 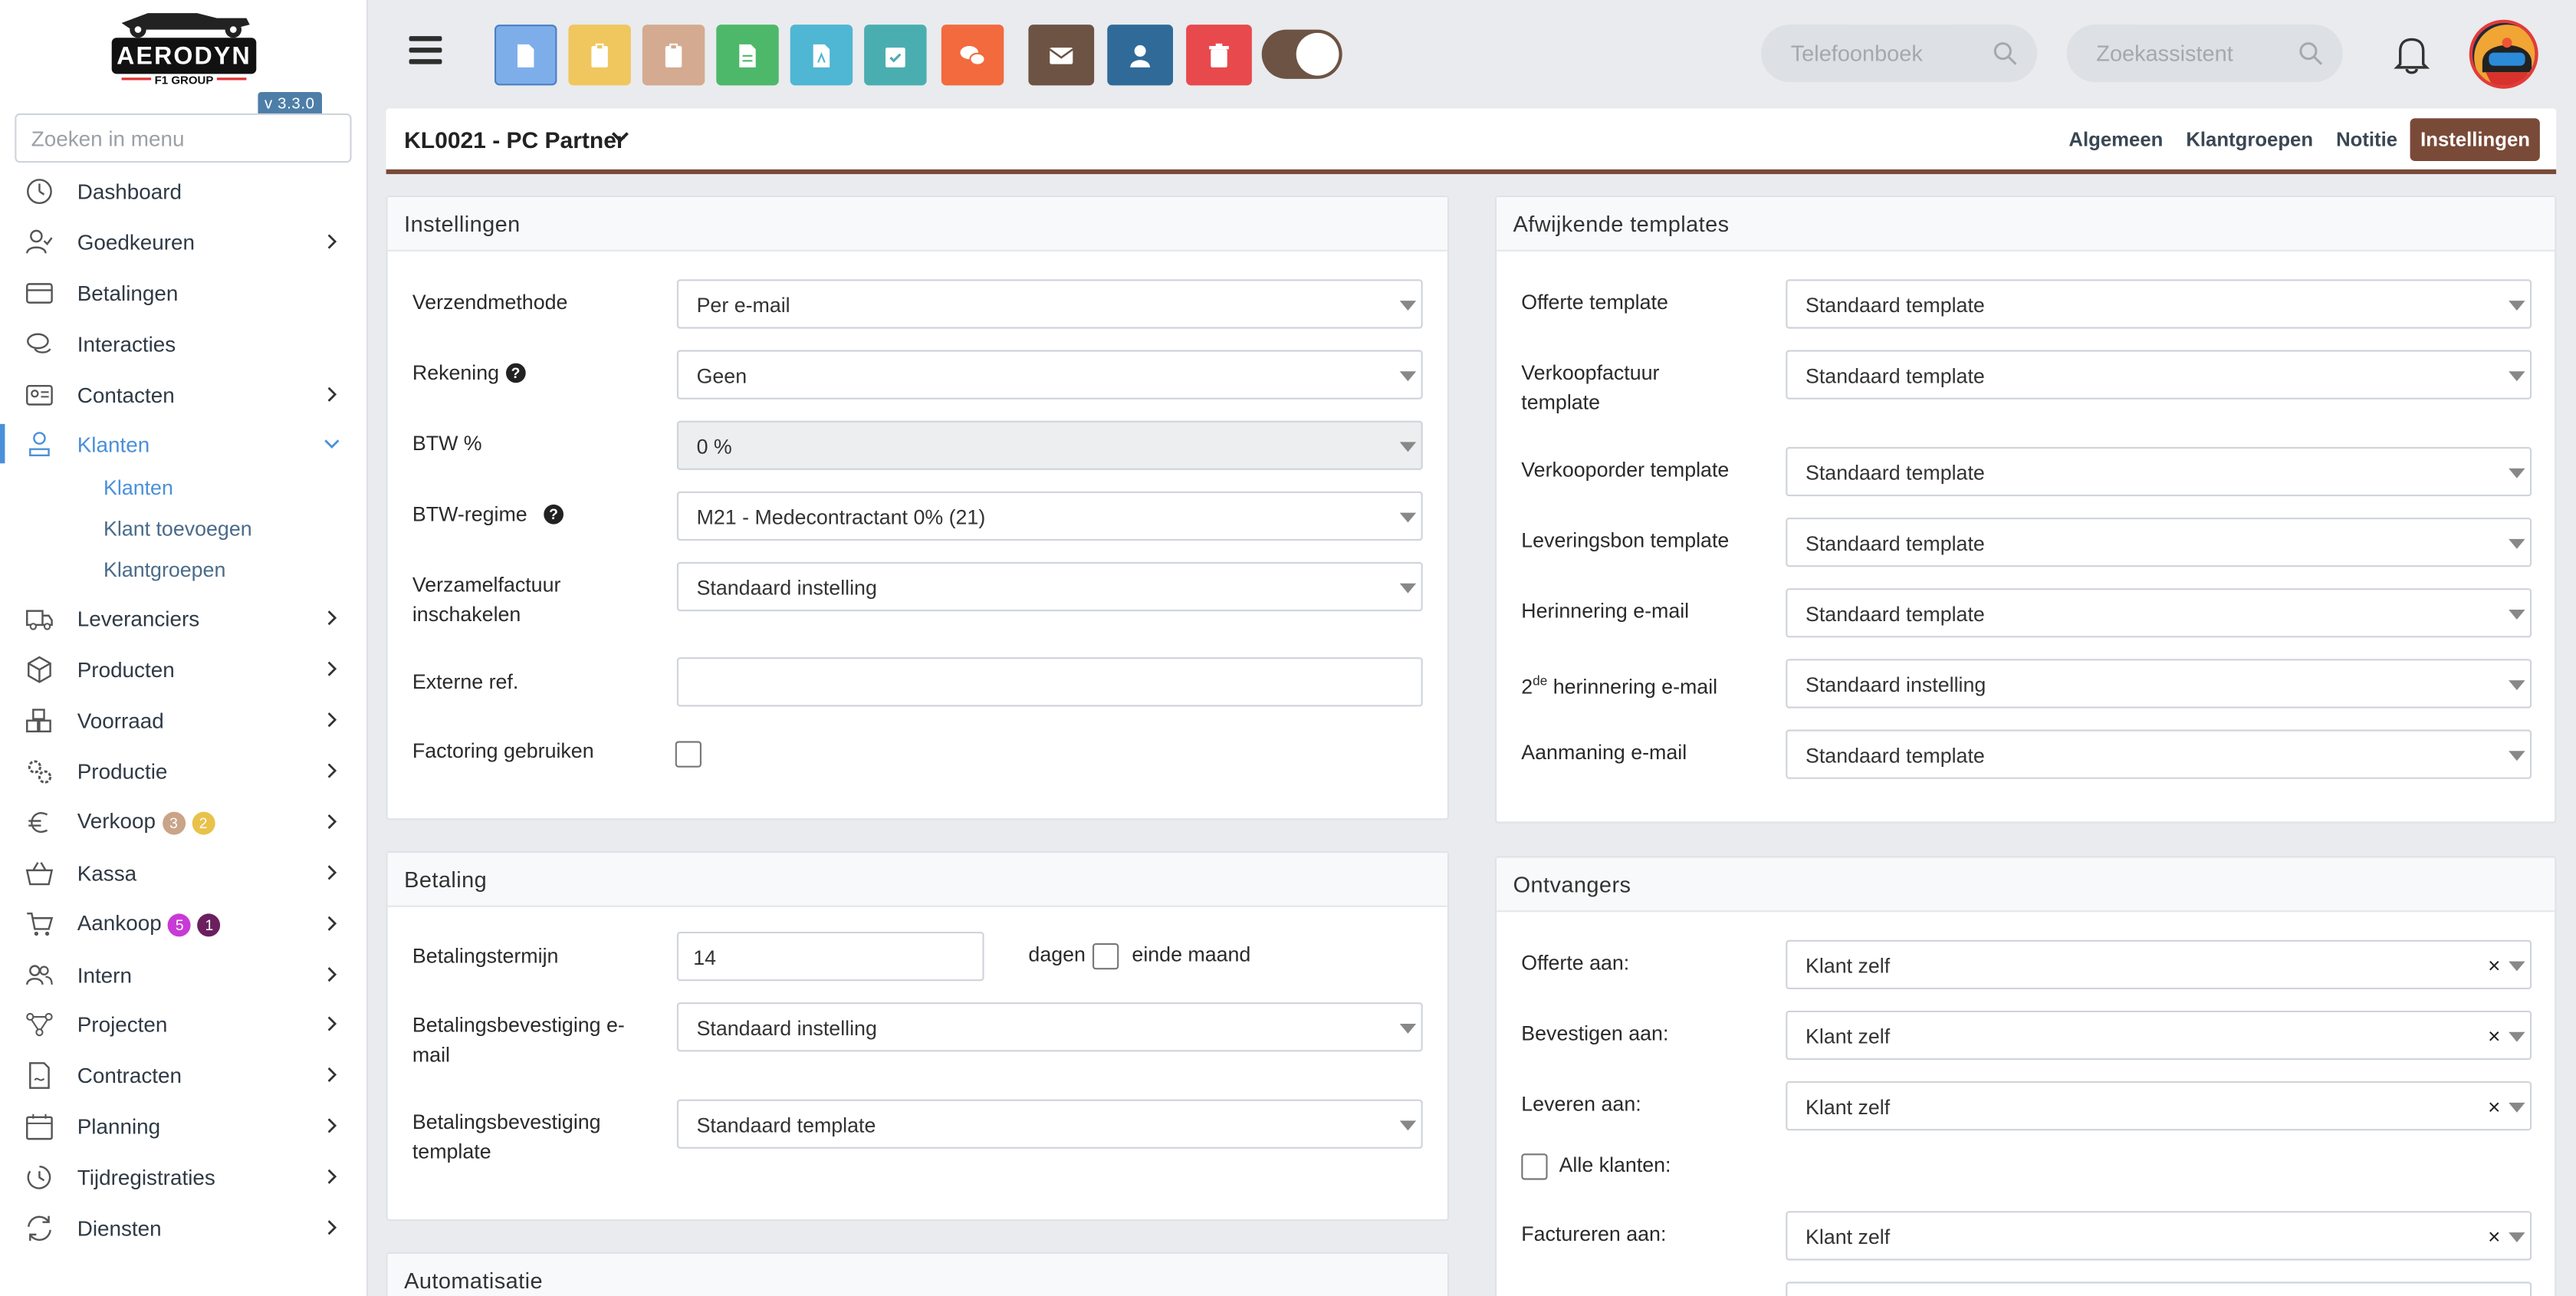 What do you see at coordinates (1050, 375) in the screenshot?
I see `rekening-select: Geen` at bounding box center [1050, 375].